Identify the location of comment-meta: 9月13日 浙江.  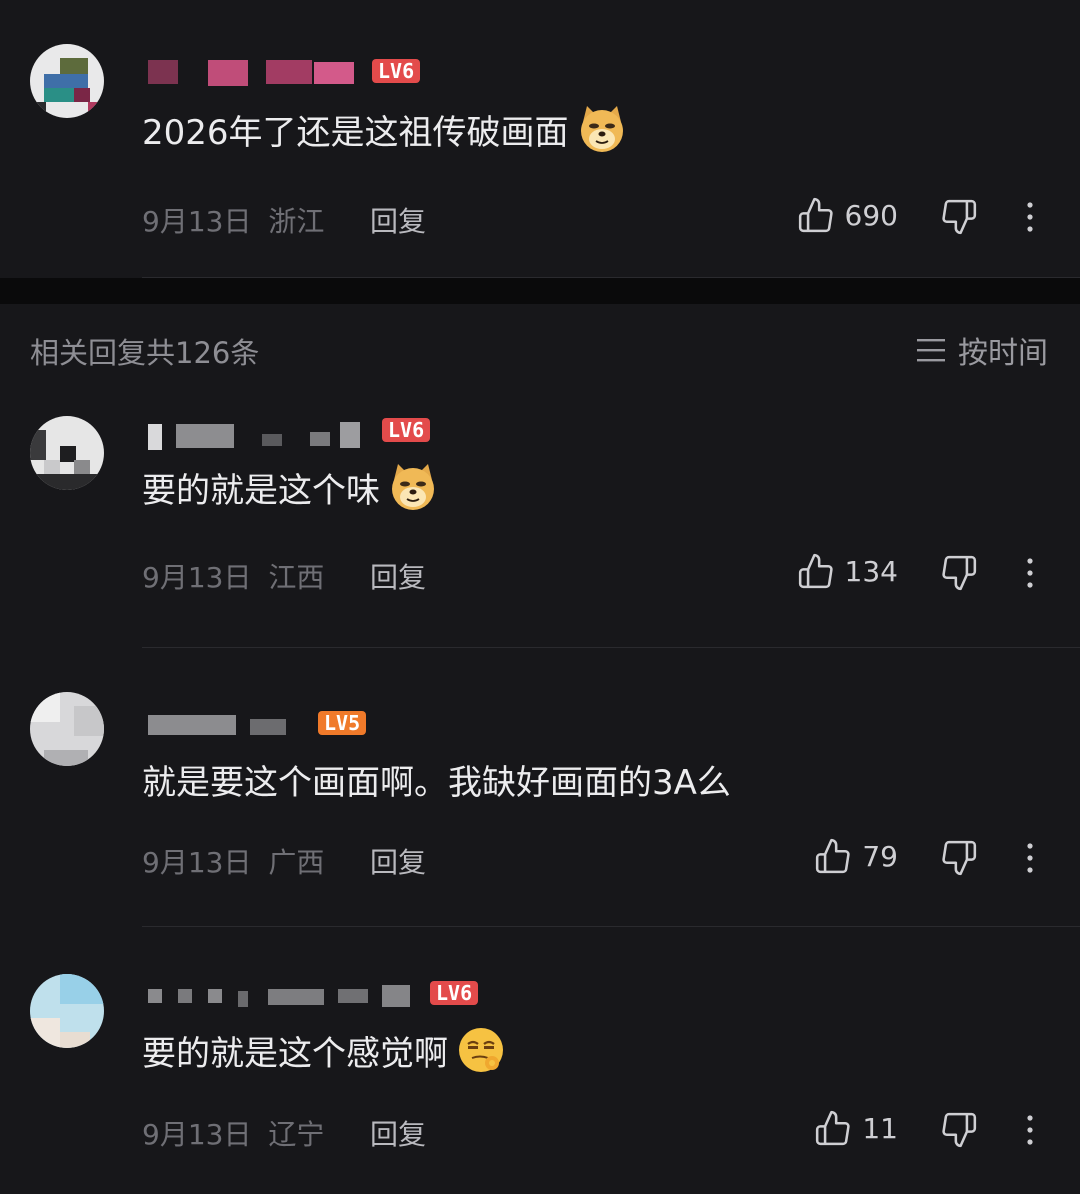
(233, 220).